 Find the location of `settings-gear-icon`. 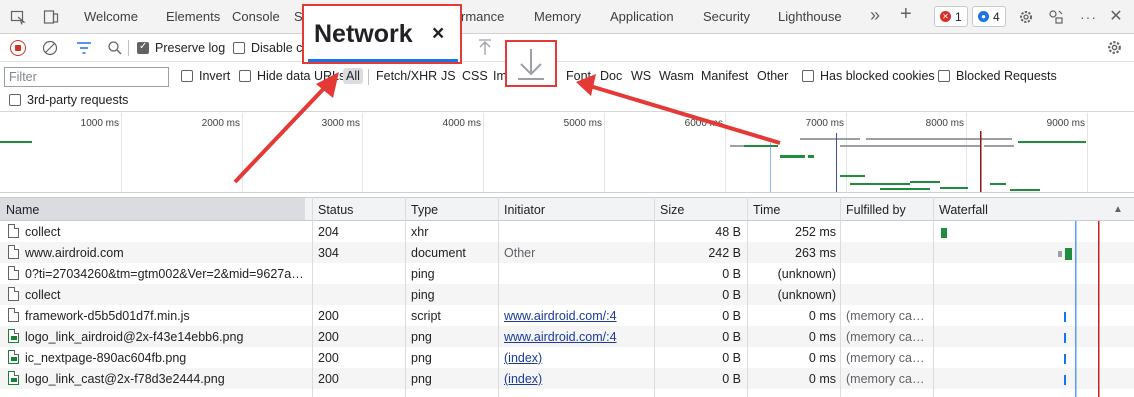

settings-gear-icon is located at coordinates (1026, 17).